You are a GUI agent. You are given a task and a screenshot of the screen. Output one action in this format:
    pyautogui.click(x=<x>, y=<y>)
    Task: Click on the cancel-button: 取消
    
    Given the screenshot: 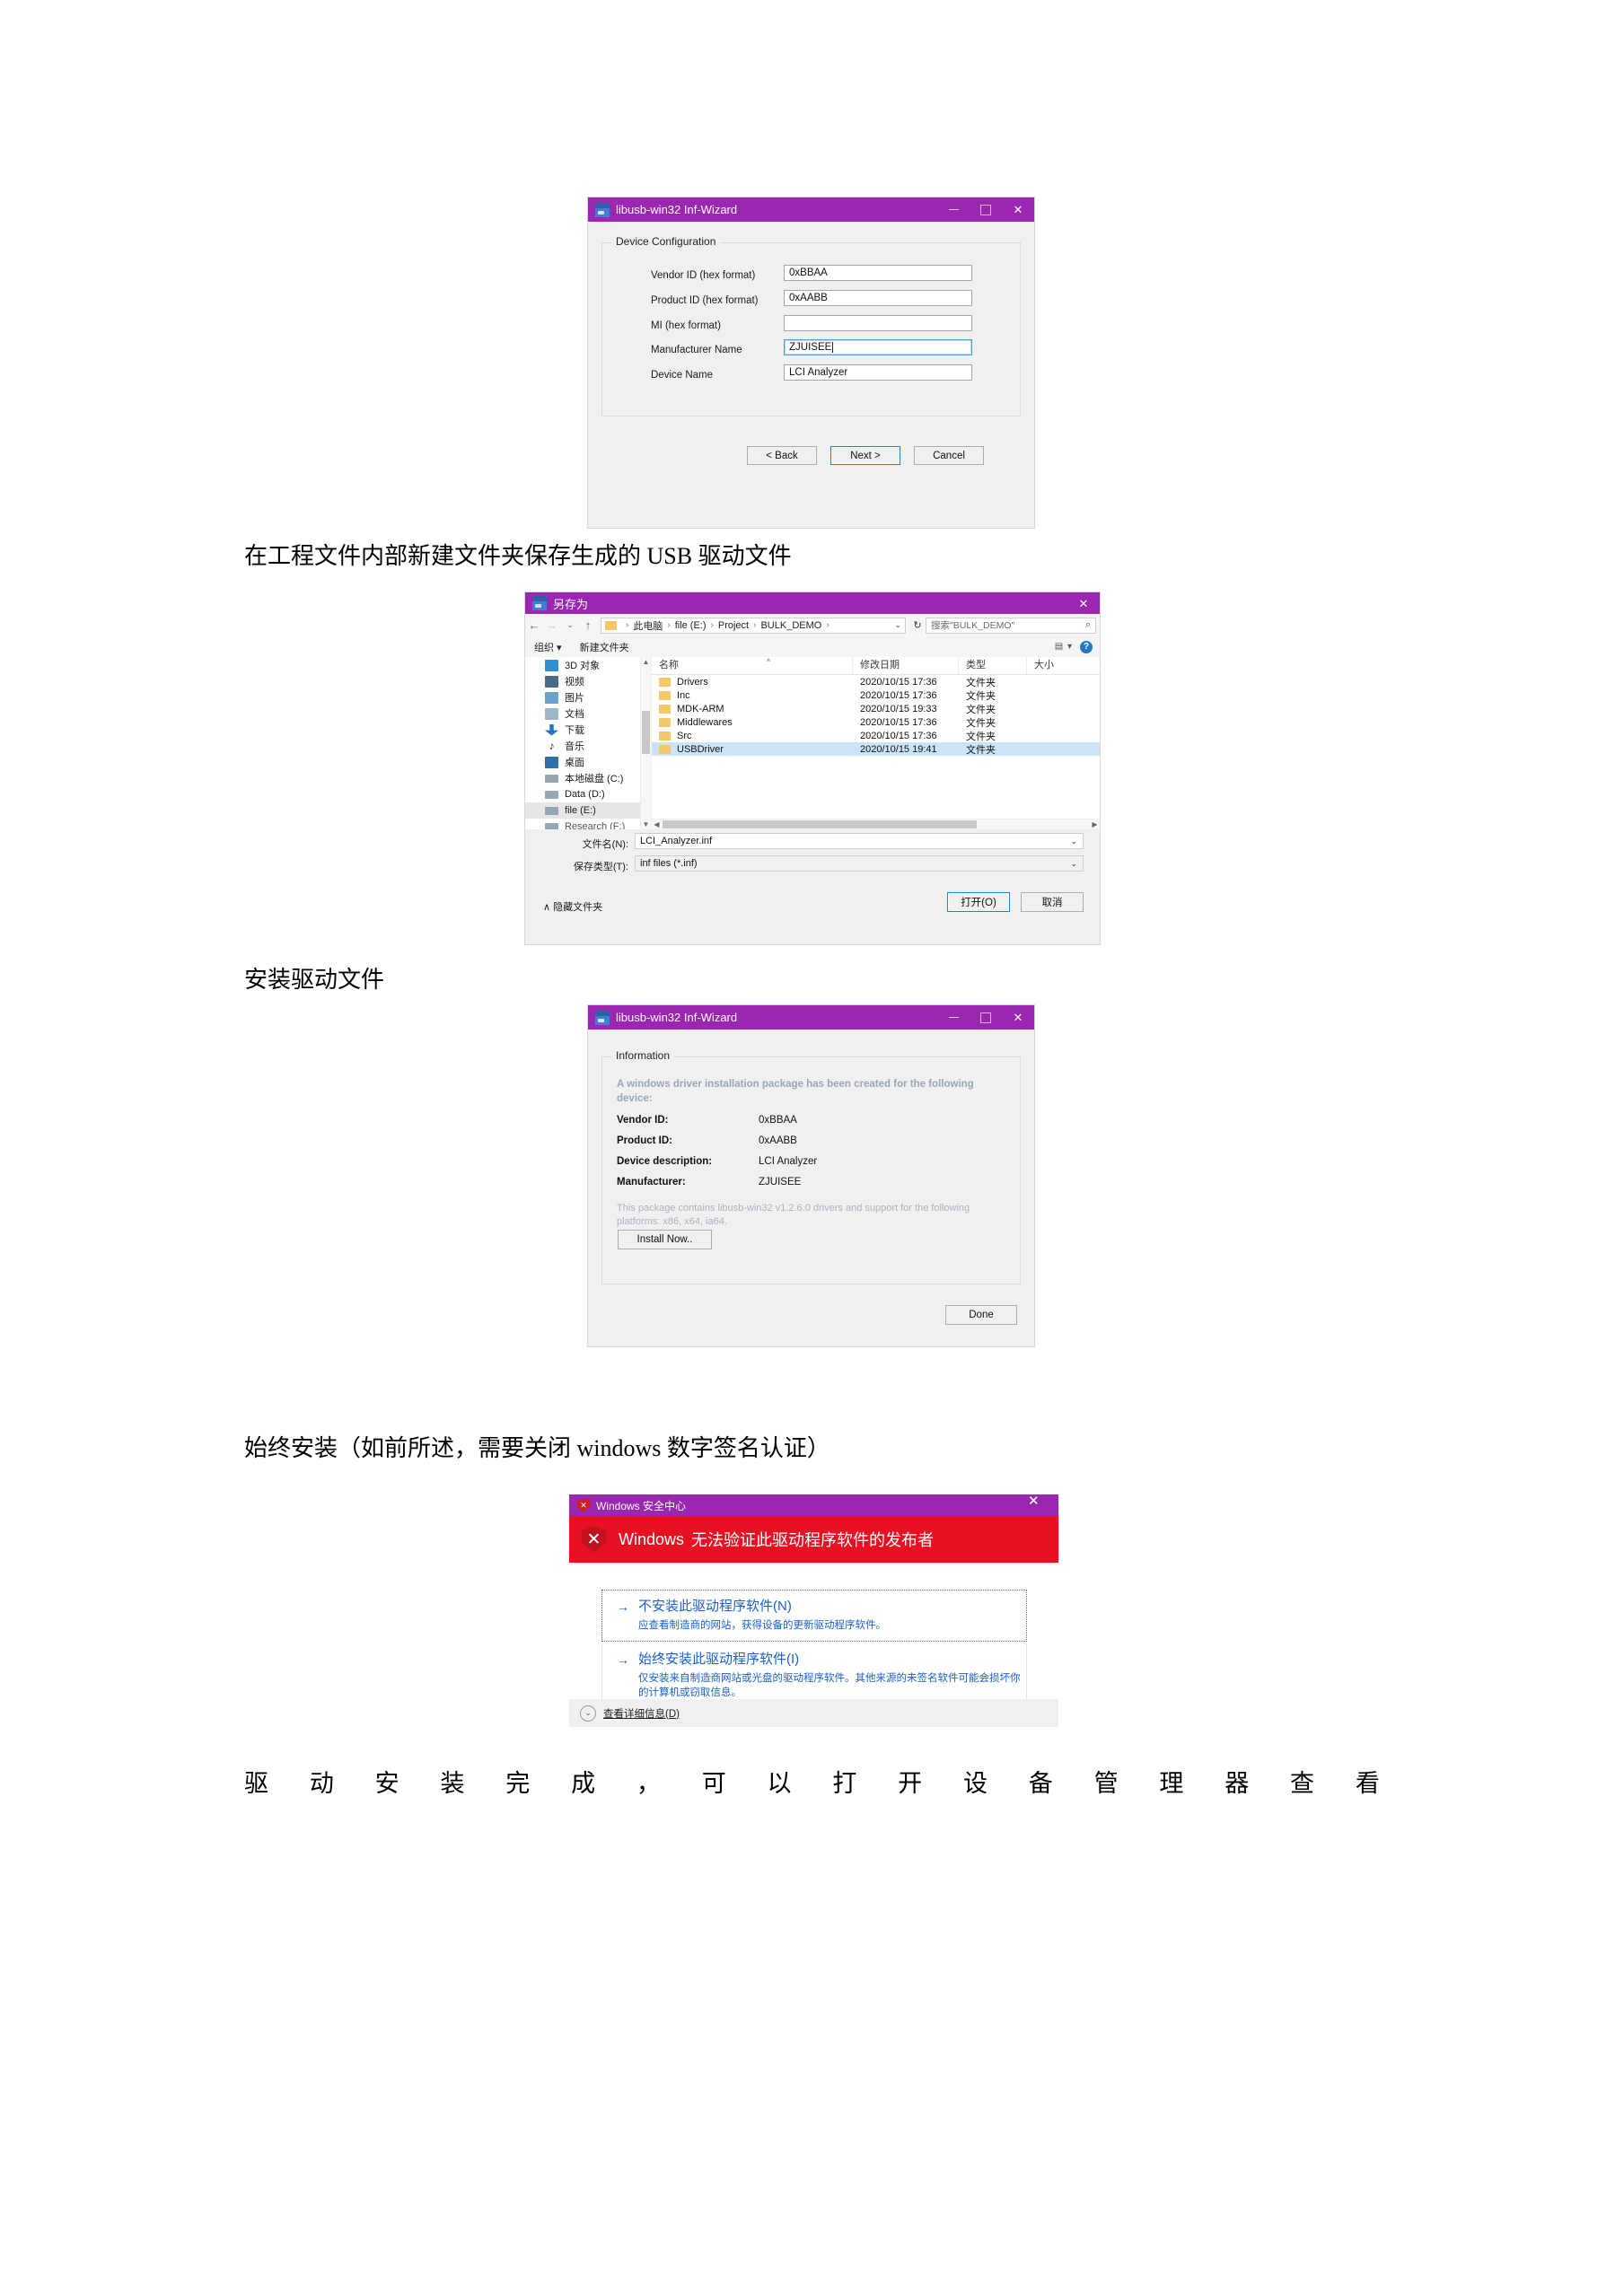 What is the action you would take?
    pyautogui.click(x=1052, y=902)
    